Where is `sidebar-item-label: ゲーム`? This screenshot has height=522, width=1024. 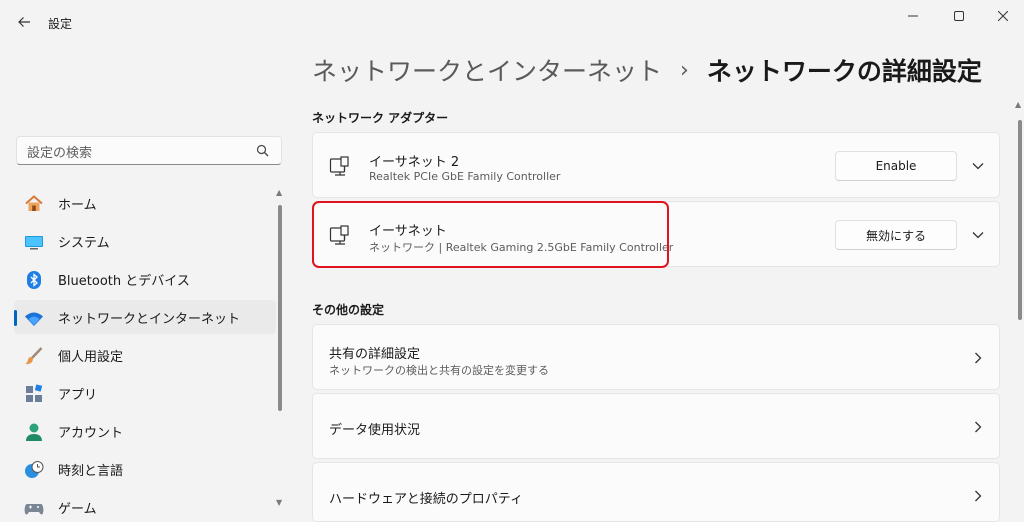 sidebar-item-label: ゲーム is located at coordinates (77, 509).